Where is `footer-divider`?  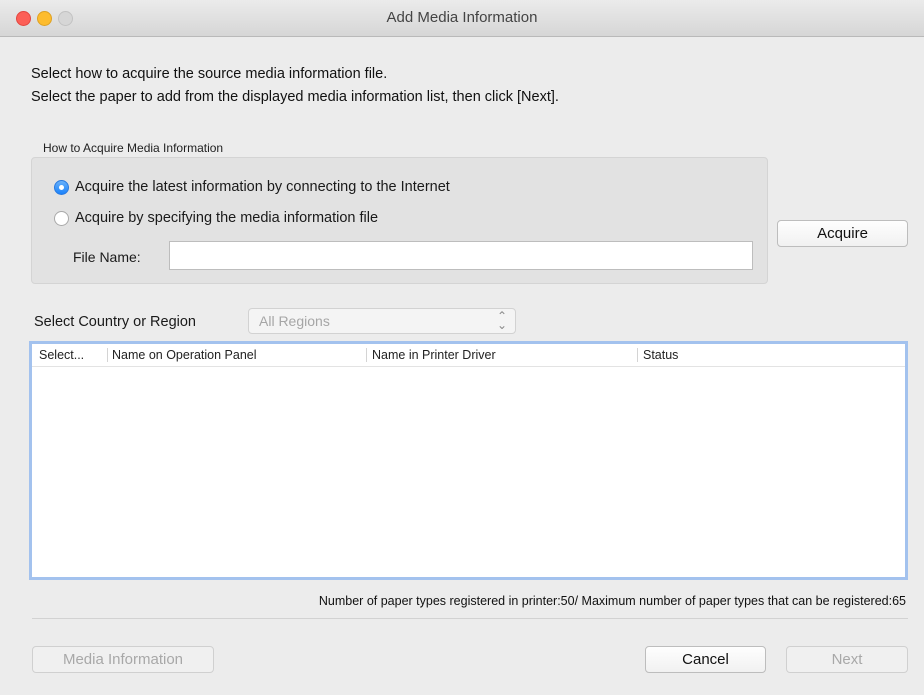
footer-divider is located at coordinates (470, 618).